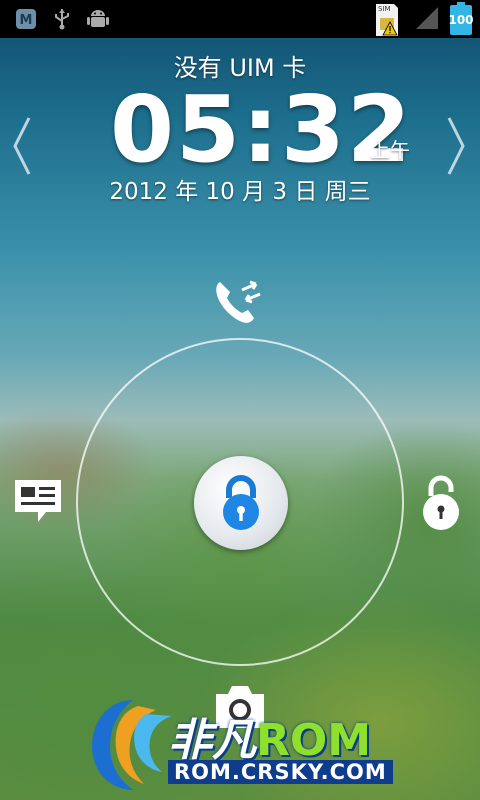 This screenshot has width=480, height=800. What do you see at coordinates (390, 150) in the screenshot?
I see `clock-ampm: 上午` at bounding box center [390, 150].